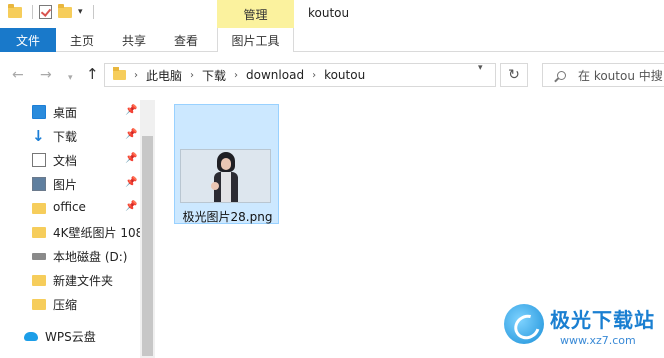  I want to click on thumbnail-figure, so click(226, 177).